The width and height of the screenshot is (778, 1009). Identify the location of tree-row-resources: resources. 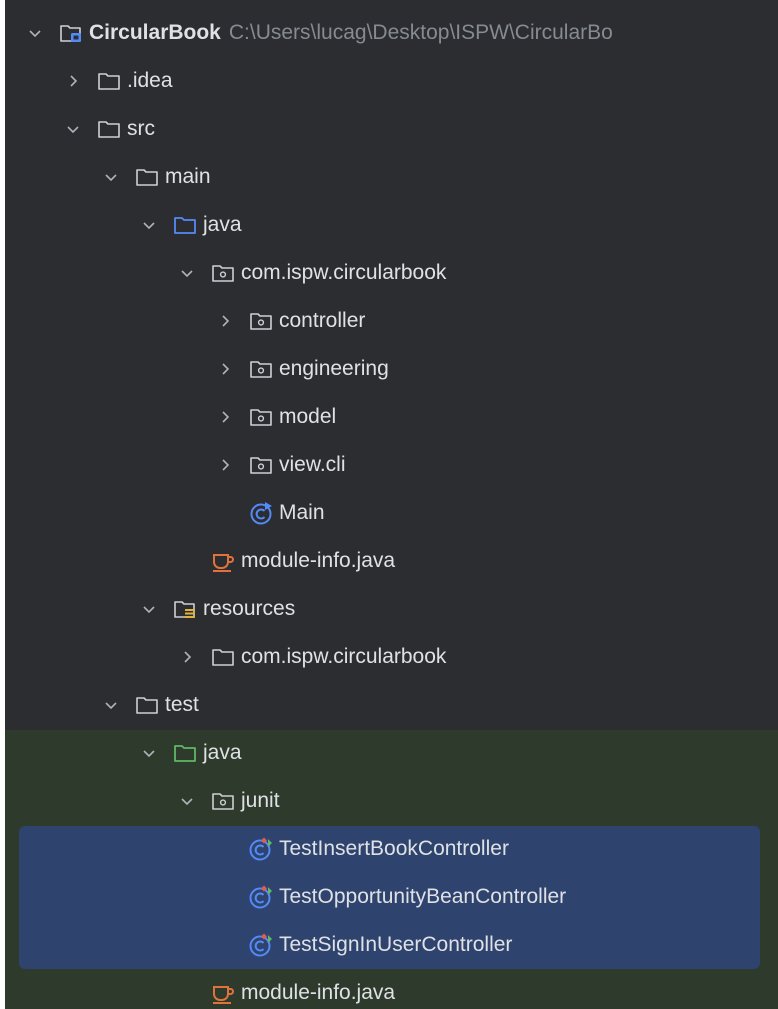
(391, 609).